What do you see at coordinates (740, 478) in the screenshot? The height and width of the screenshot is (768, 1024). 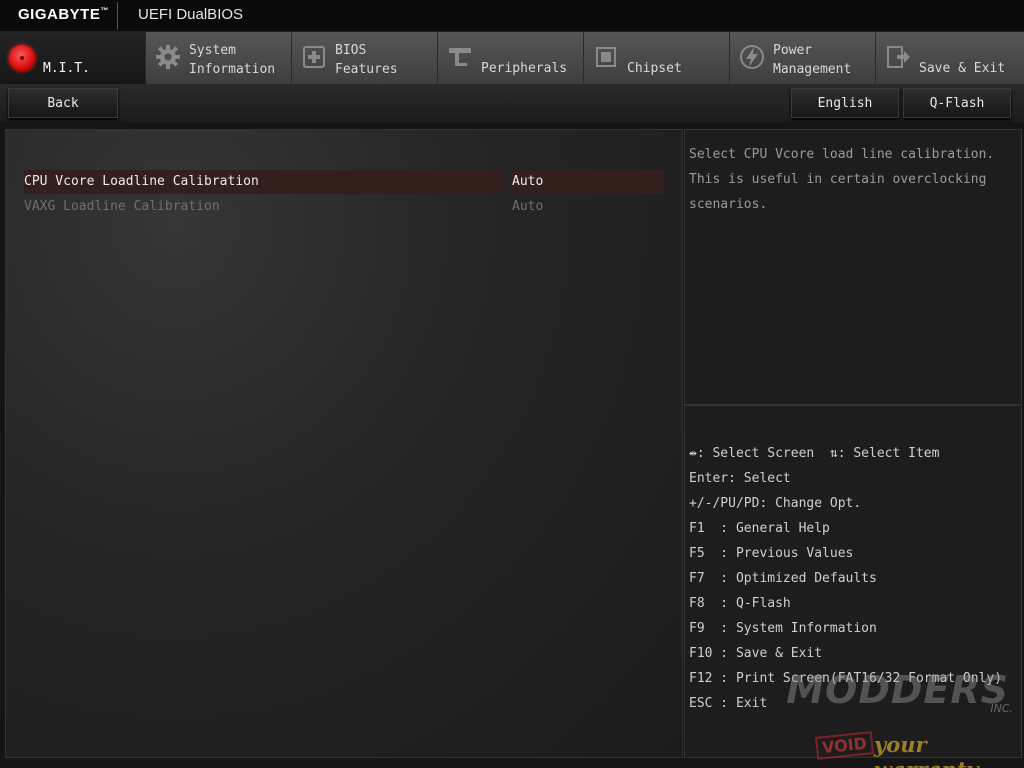 I see `key-hint: Enter: Select` at bounding box center [740, 478].